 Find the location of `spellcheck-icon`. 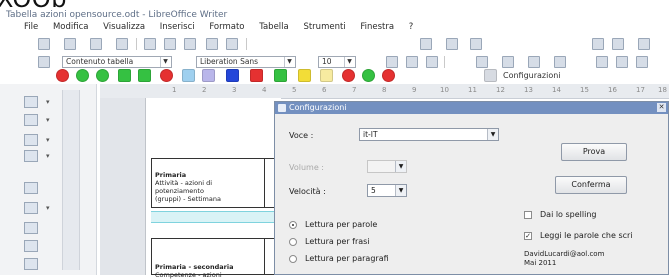

spellcheck-icon is located at coordinates (212, 44).